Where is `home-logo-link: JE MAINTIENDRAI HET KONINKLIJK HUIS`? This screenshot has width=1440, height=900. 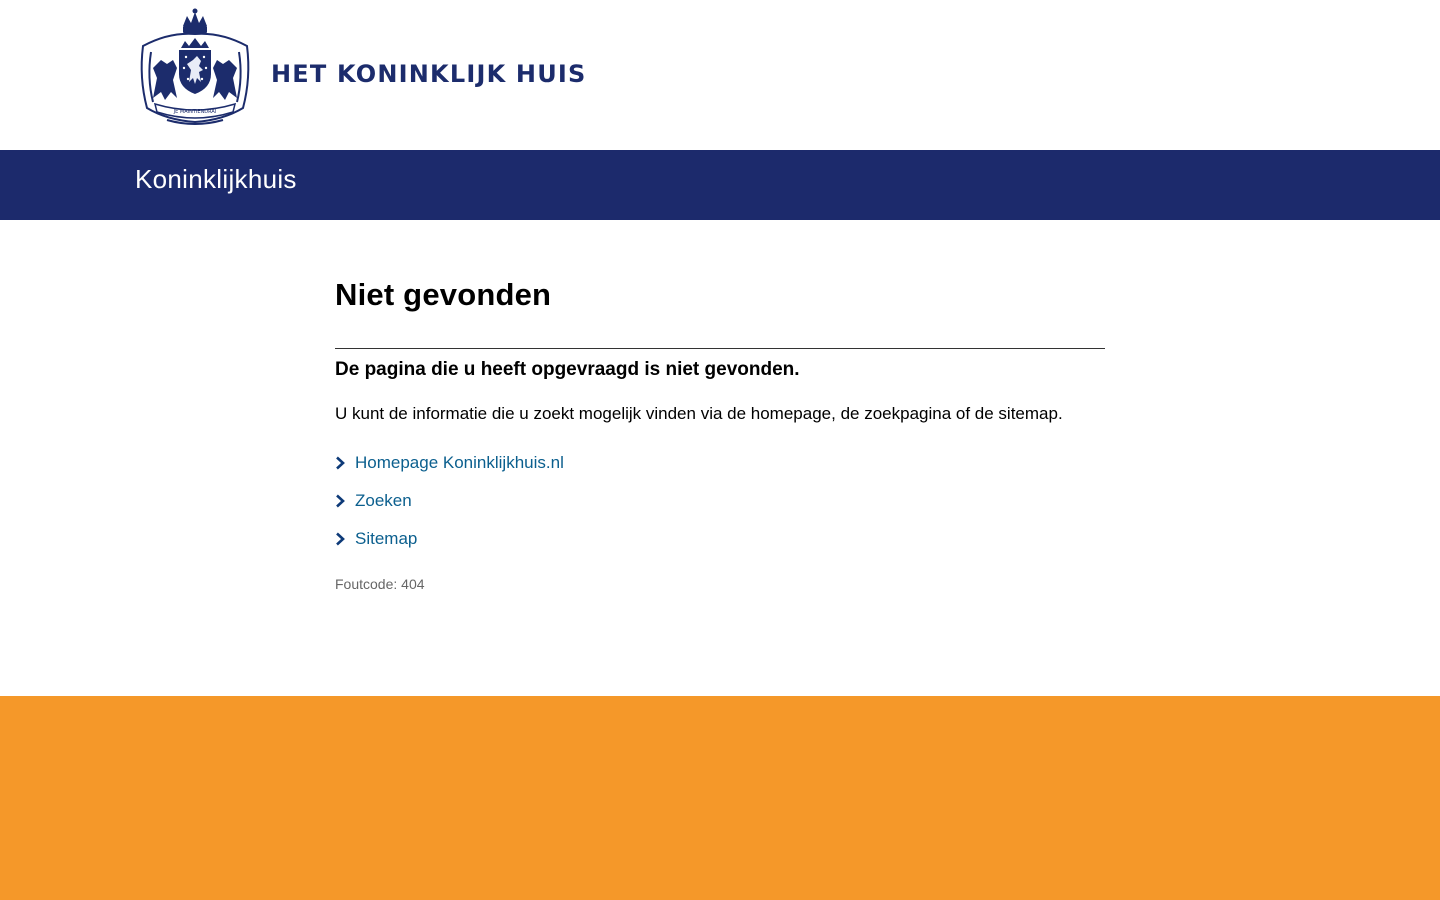
home-logo-link: JE MAINTIENDRAI HET KONINKLIJK HUIS is located at coordinates (377, 69).